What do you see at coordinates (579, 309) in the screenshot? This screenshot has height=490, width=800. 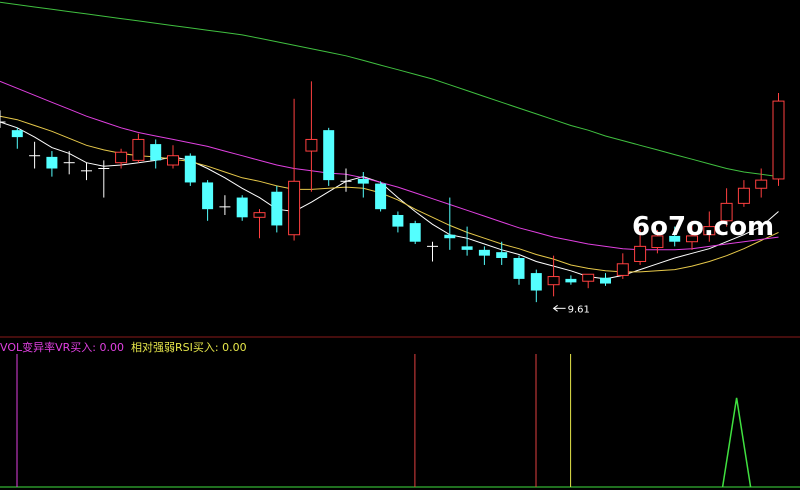 I see `low-price-label: 9.61` at bounding box center [579, 309].